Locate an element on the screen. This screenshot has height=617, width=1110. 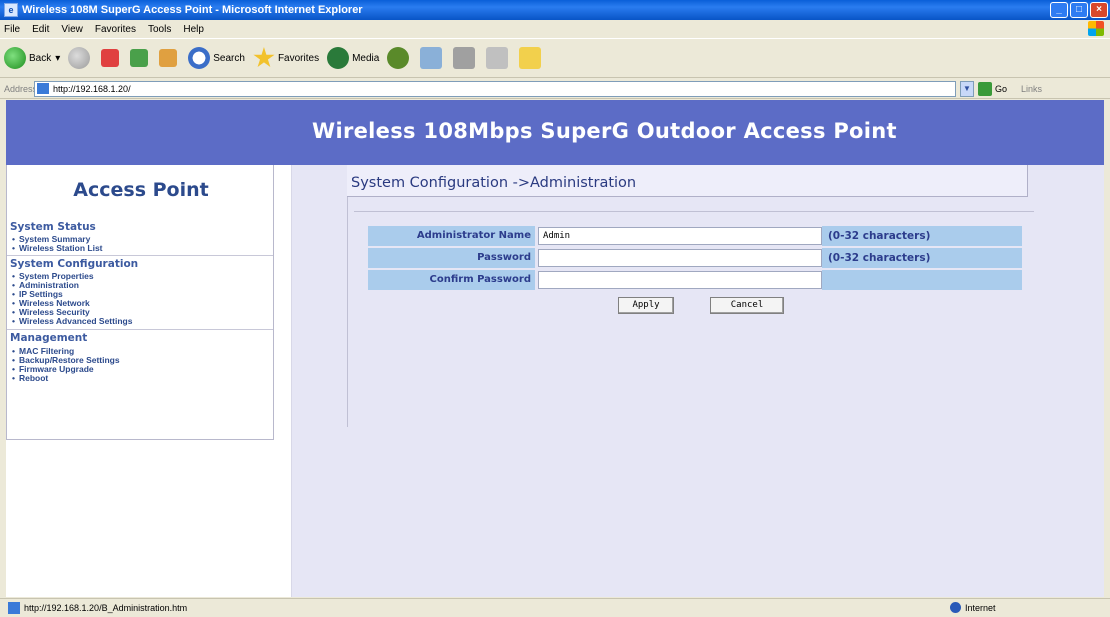
stop-icon is located at coordinates (110, 58).